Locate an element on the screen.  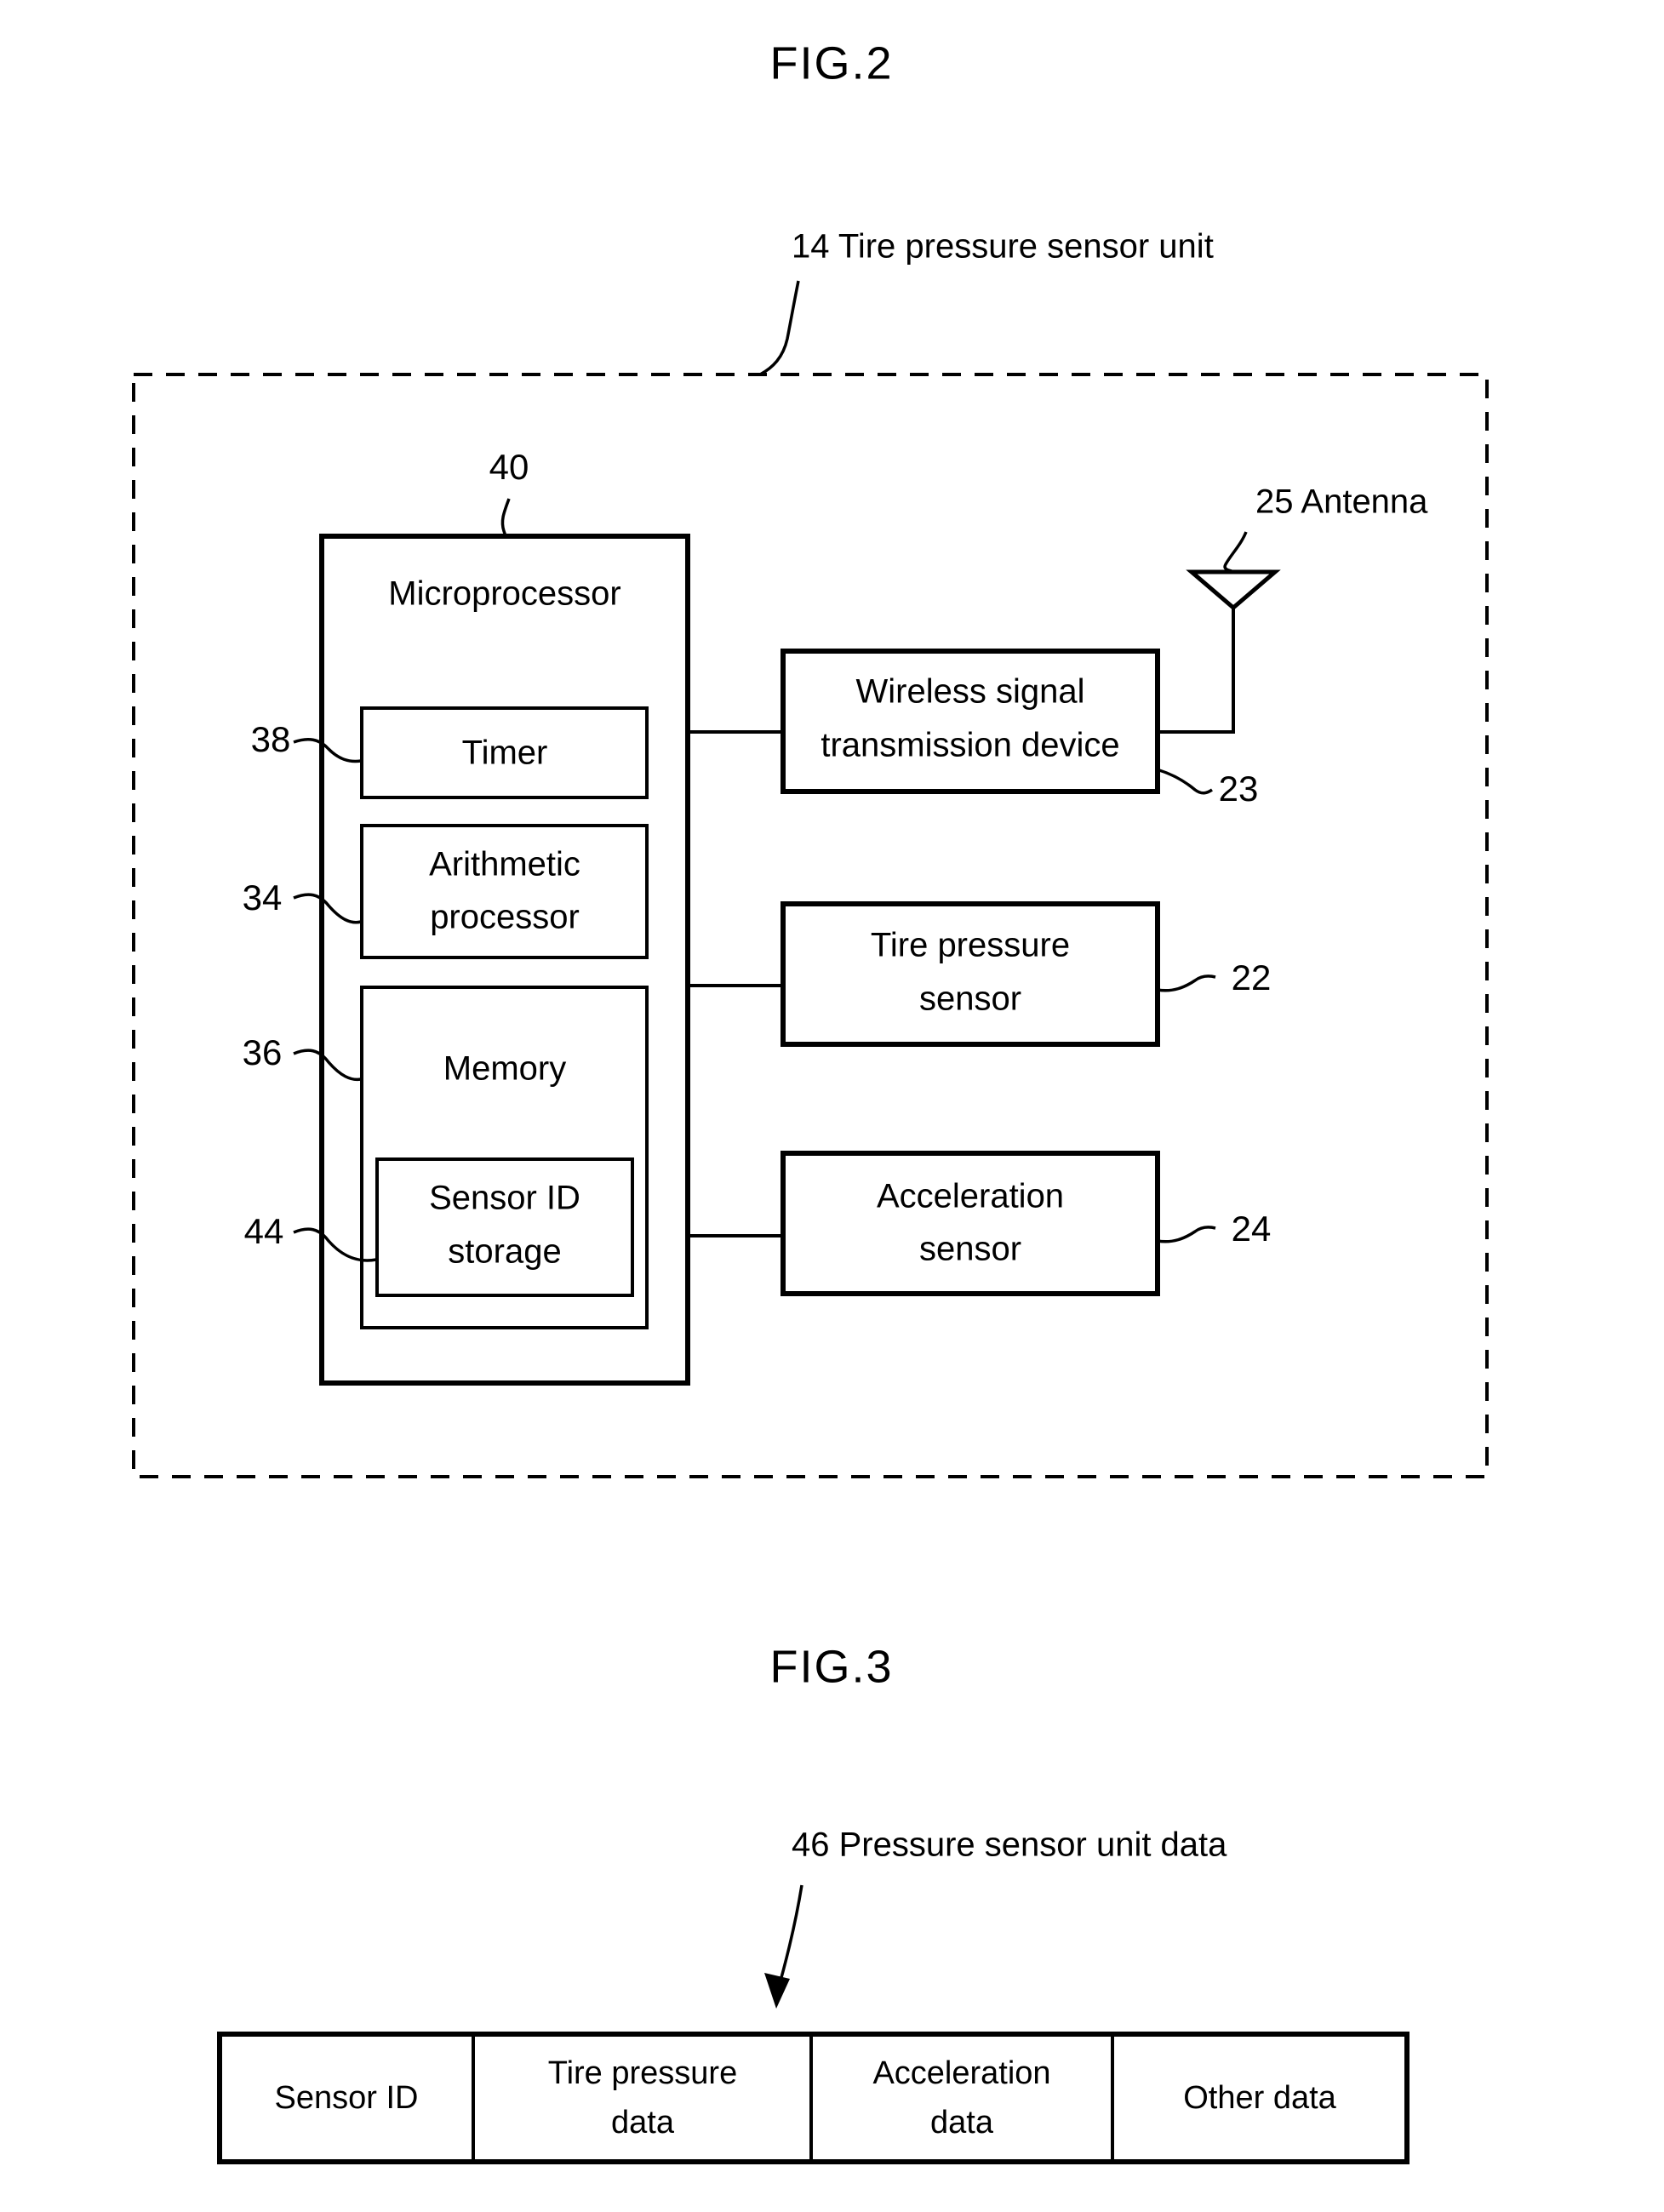
acceleration-sensor-box is located at coordinates (970, 1223).